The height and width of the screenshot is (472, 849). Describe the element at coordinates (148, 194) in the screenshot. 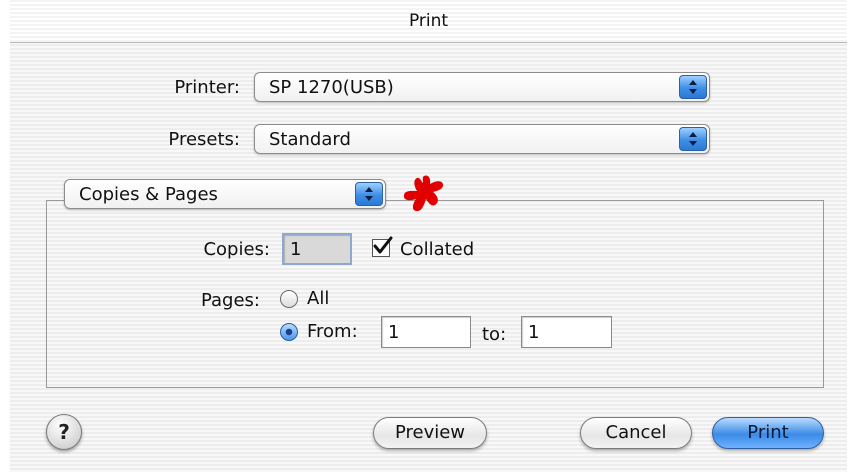

I see `panel-popup-value: Copies & Pages` at that location.